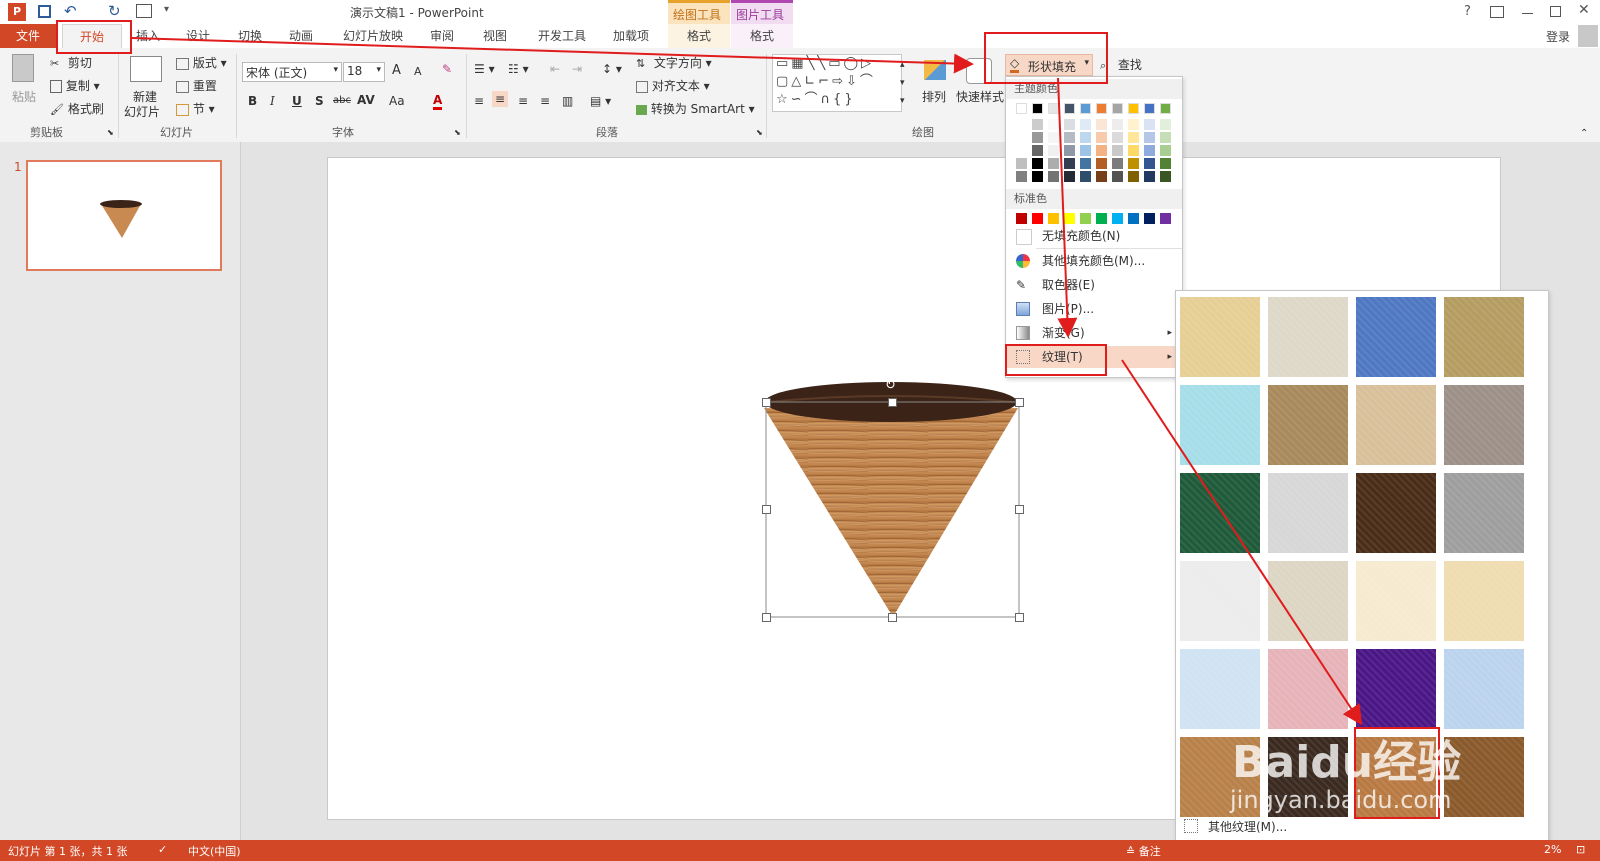 This screenshot has width=1600, height=861. Describe the element at coordinates (1552, 849) in the screenshot. I see `zoom-level: 2%` at that location.